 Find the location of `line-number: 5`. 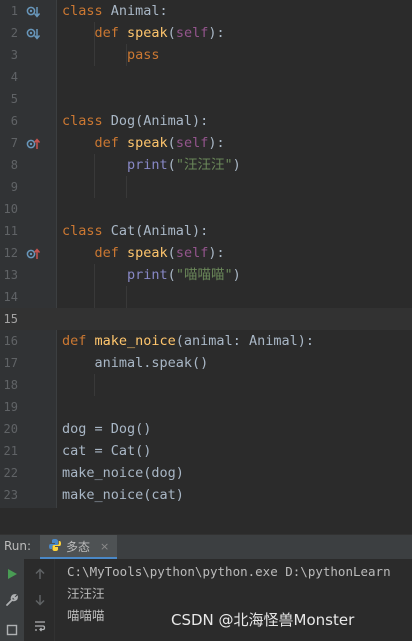

line-number: 5 is located at coordinates (14, 99).